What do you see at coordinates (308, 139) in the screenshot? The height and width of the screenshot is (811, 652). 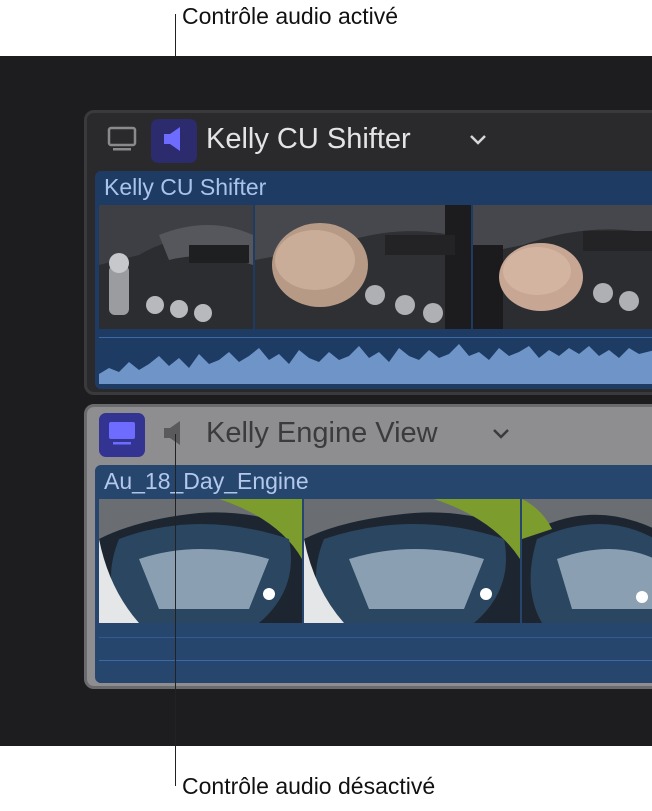 I see `angle-name: Kelly CU Shifter` at bounding box center [308, 139].